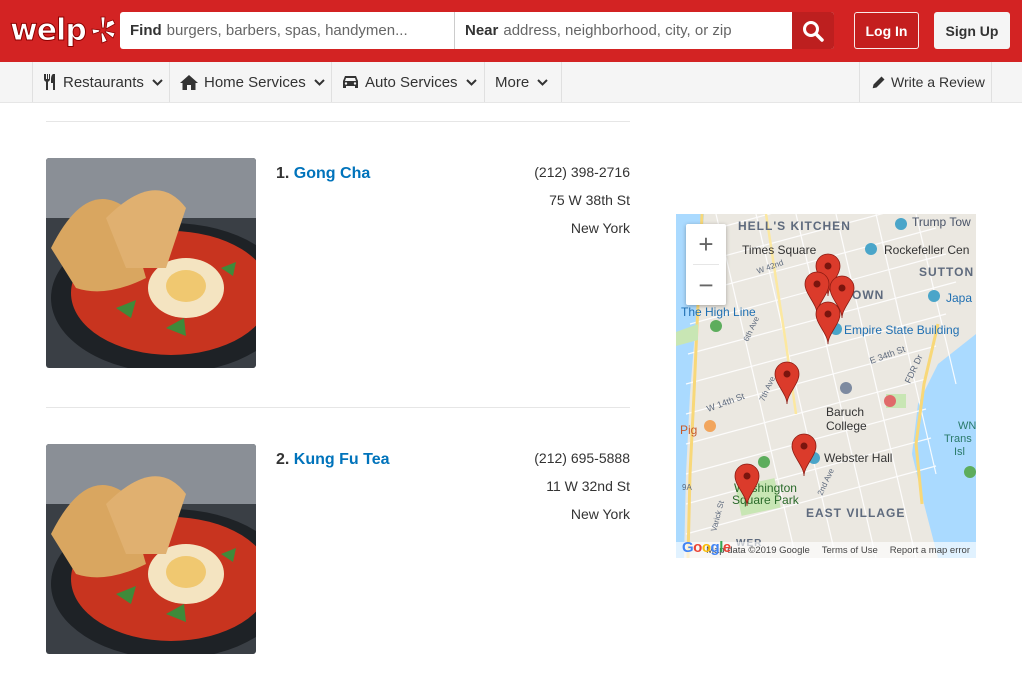 This screenshot has height=691, width=1022. What do you see at coordinates (886, 30) in the screenshot?
I see `login-button: Log In` at bounding box center [886, 30].